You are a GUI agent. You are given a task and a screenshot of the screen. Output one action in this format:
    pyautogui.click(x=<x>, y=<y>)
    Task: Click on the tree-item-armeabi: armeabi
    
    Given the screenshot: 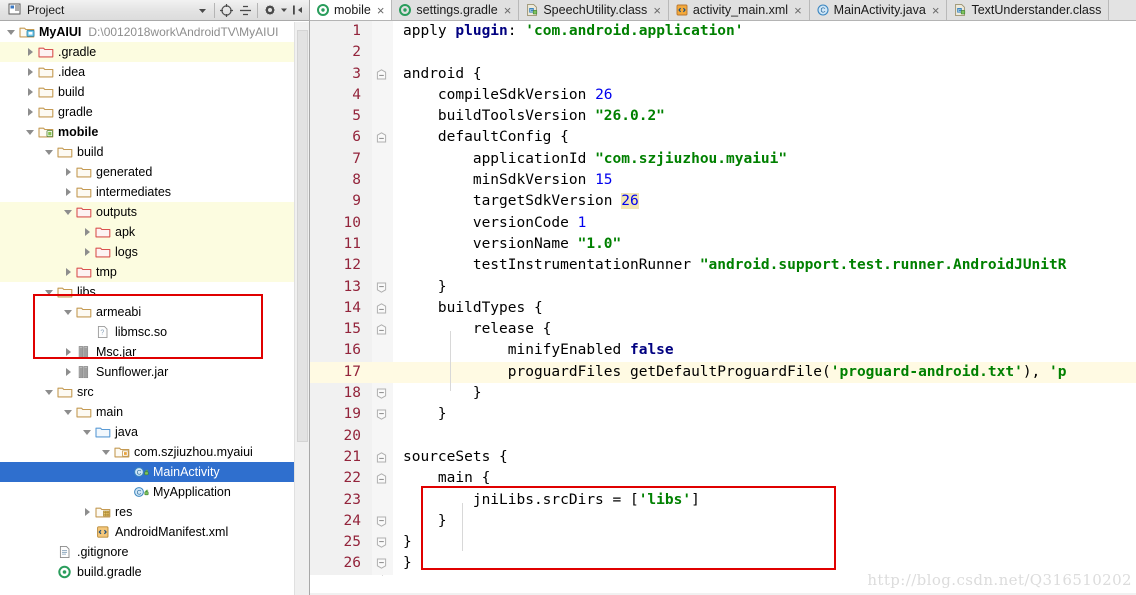 What is the action you would take?
    pyautogui.click(x=147, y=312)
    